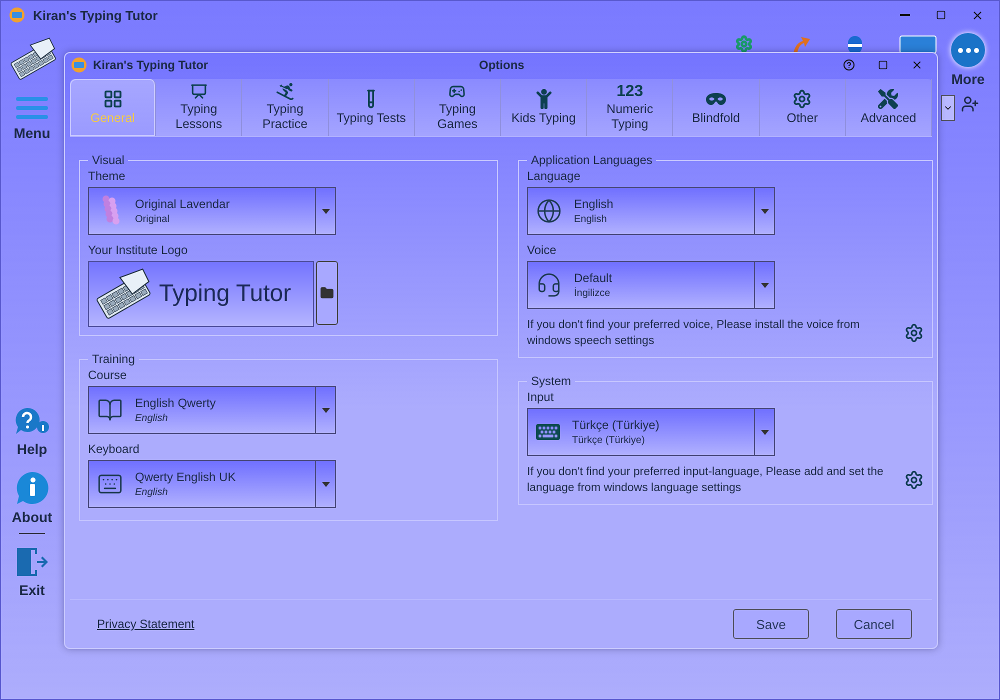 This screenshot has width=1000, height=700. What do you see at coordinates (182, 204) in the screenshot?
I see `dropdown-value: Original Lavendar` at bounding box center [182, 204].